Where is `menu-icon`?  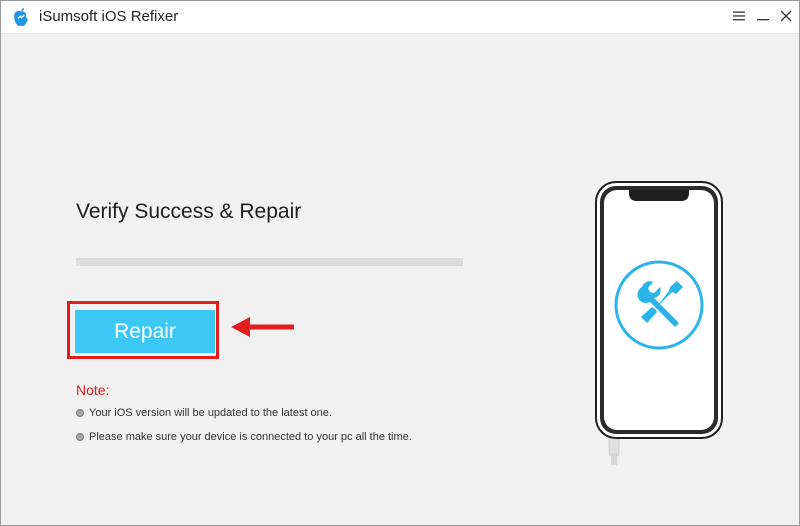 menu-icon is located at coordinates (739, 16).